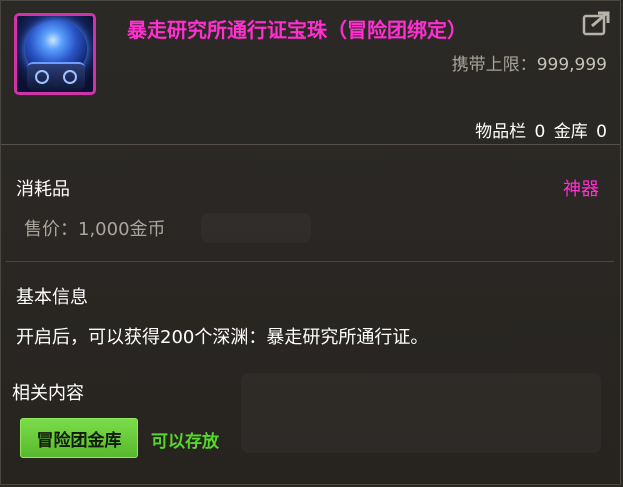 This screenshot has height=487, width=623. I want to click on carry-limit-value: 999,999, so click(571, 65).